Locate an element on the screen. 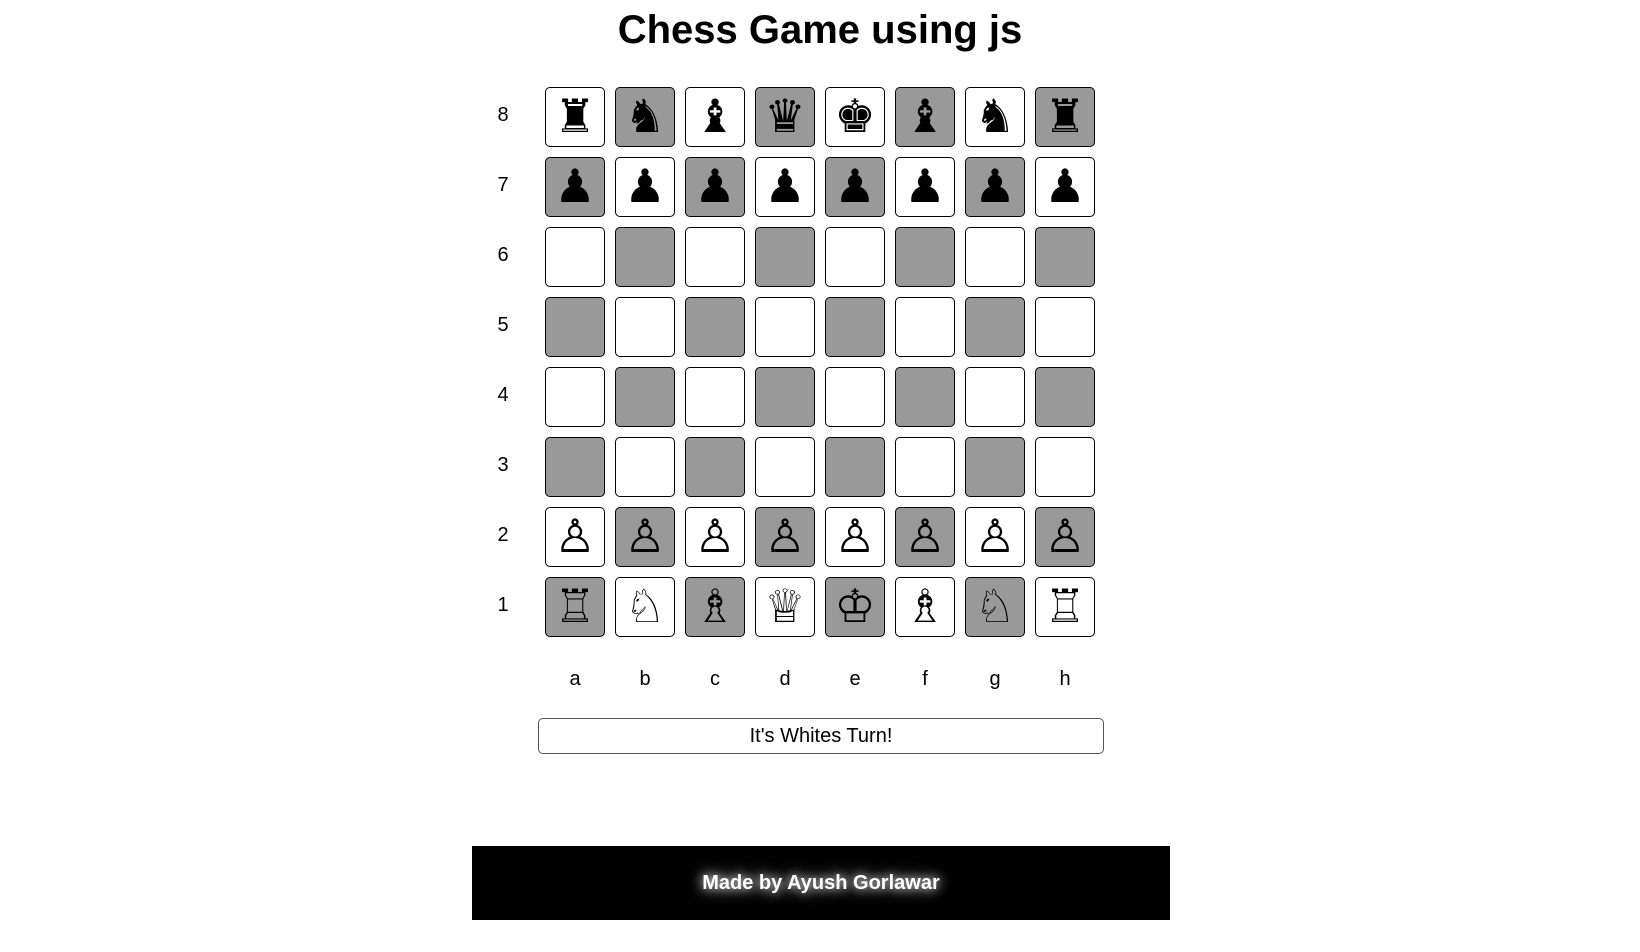 The image size is (1640, 952). square-f5 is located at coordinates (925, 327).